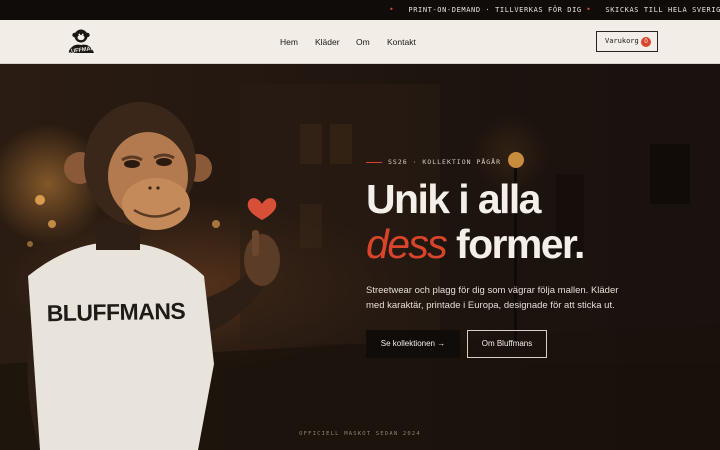 Image resolution: width=720 pixels, height=450 pixels. What do you see at coordinates (115, 312) in the screenshot?
I see `shirt-print-text: BLUFFMANS` at bounding box center [115, 312].